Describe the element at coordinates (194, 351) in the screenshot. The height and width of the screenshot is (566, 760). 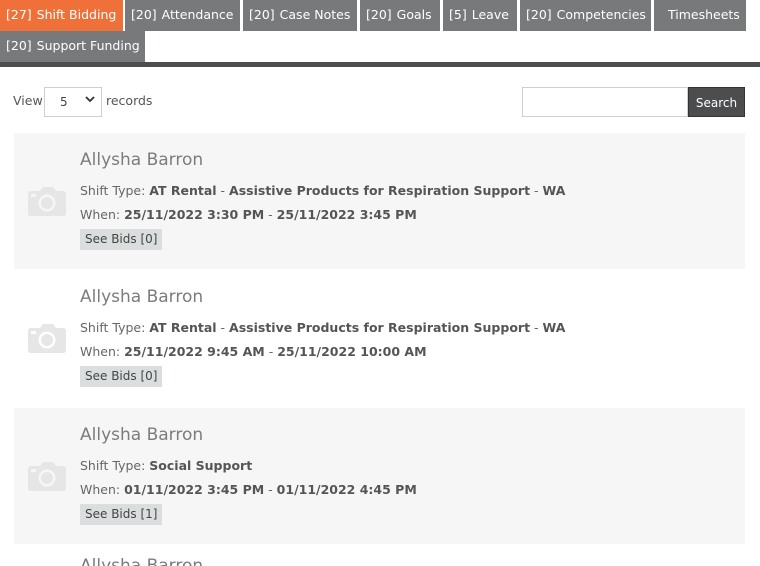
I see `shift-start: 25/11/2022 9:45 AM` at that location.